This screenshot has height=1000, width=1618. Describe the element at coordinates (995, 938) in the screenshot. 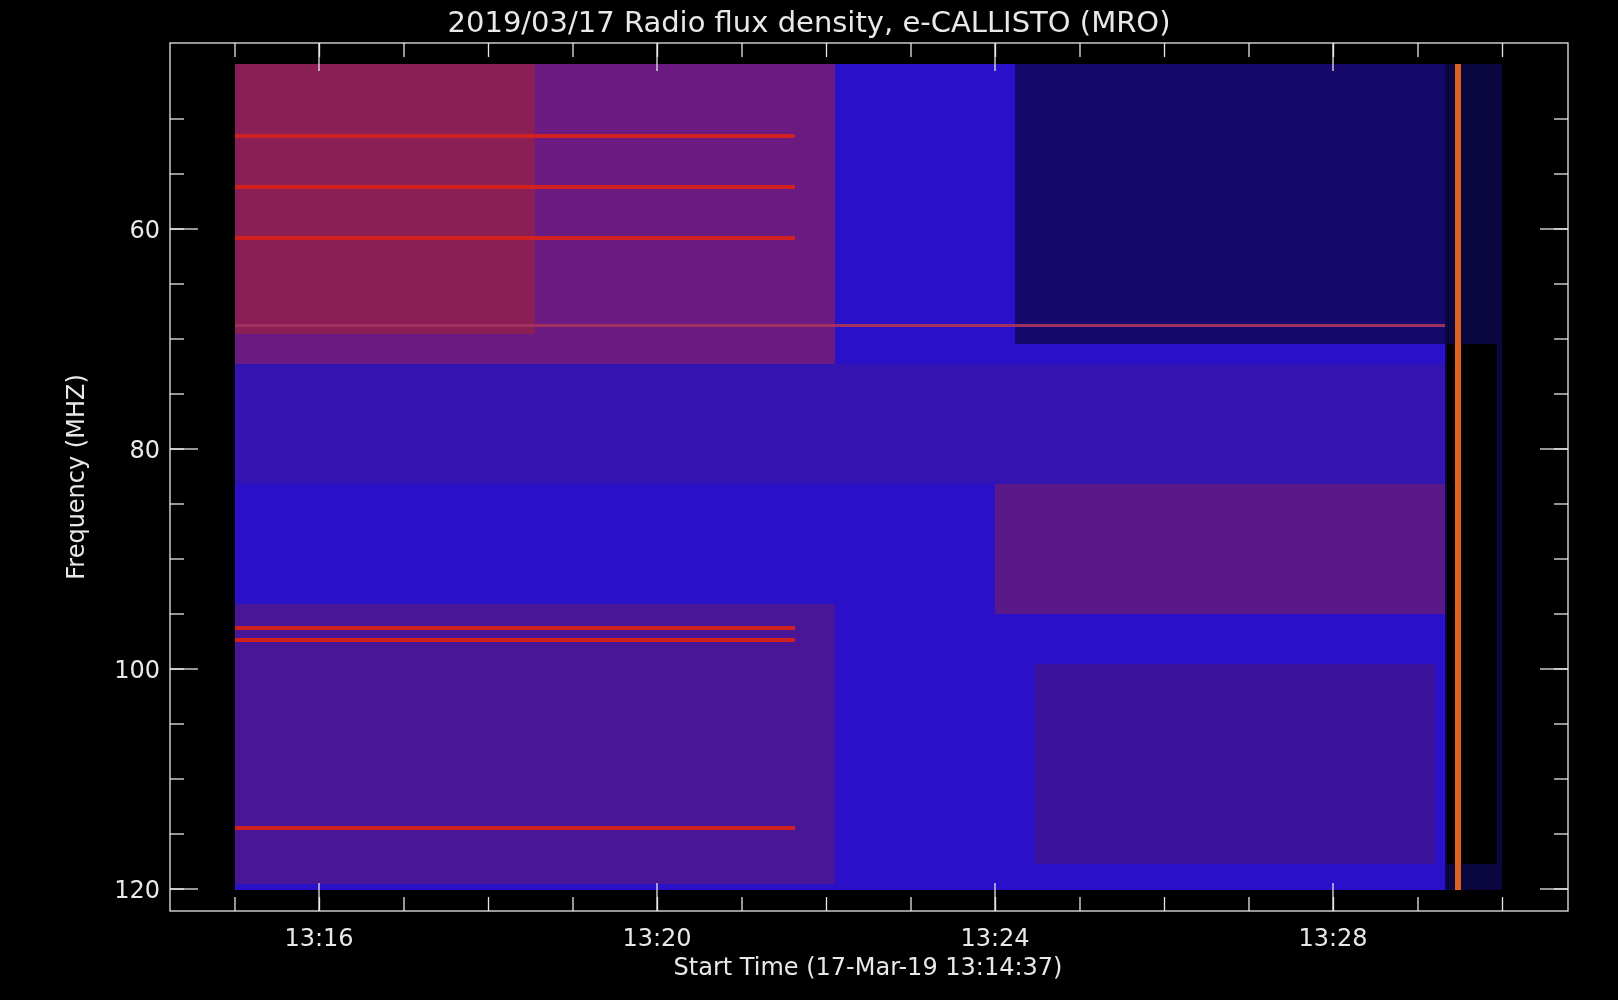

I see `x-tick-label: 13:24` at that location.